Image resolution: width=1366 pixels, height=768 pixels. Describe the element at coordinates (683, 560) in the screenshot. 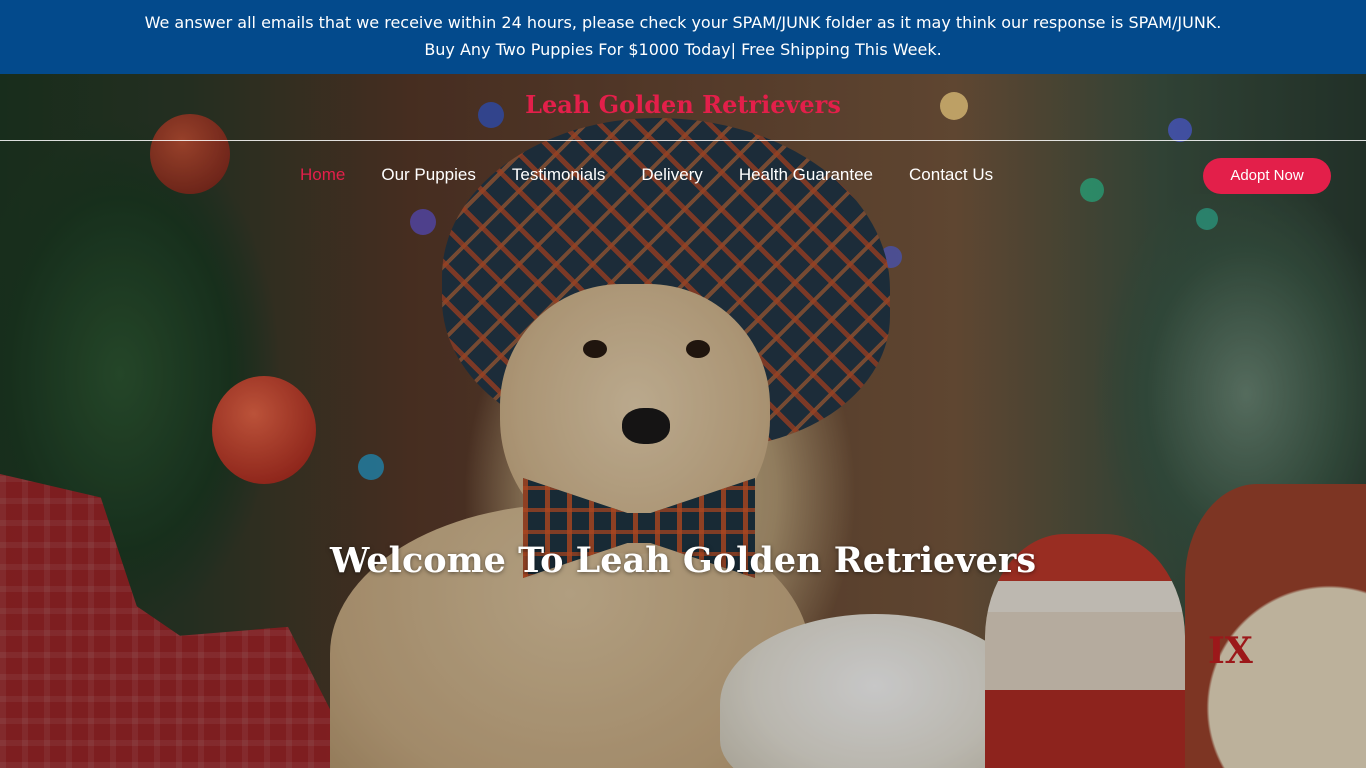

I see `hero-title: Welcome To Leah Golden Retrievers` at that location.